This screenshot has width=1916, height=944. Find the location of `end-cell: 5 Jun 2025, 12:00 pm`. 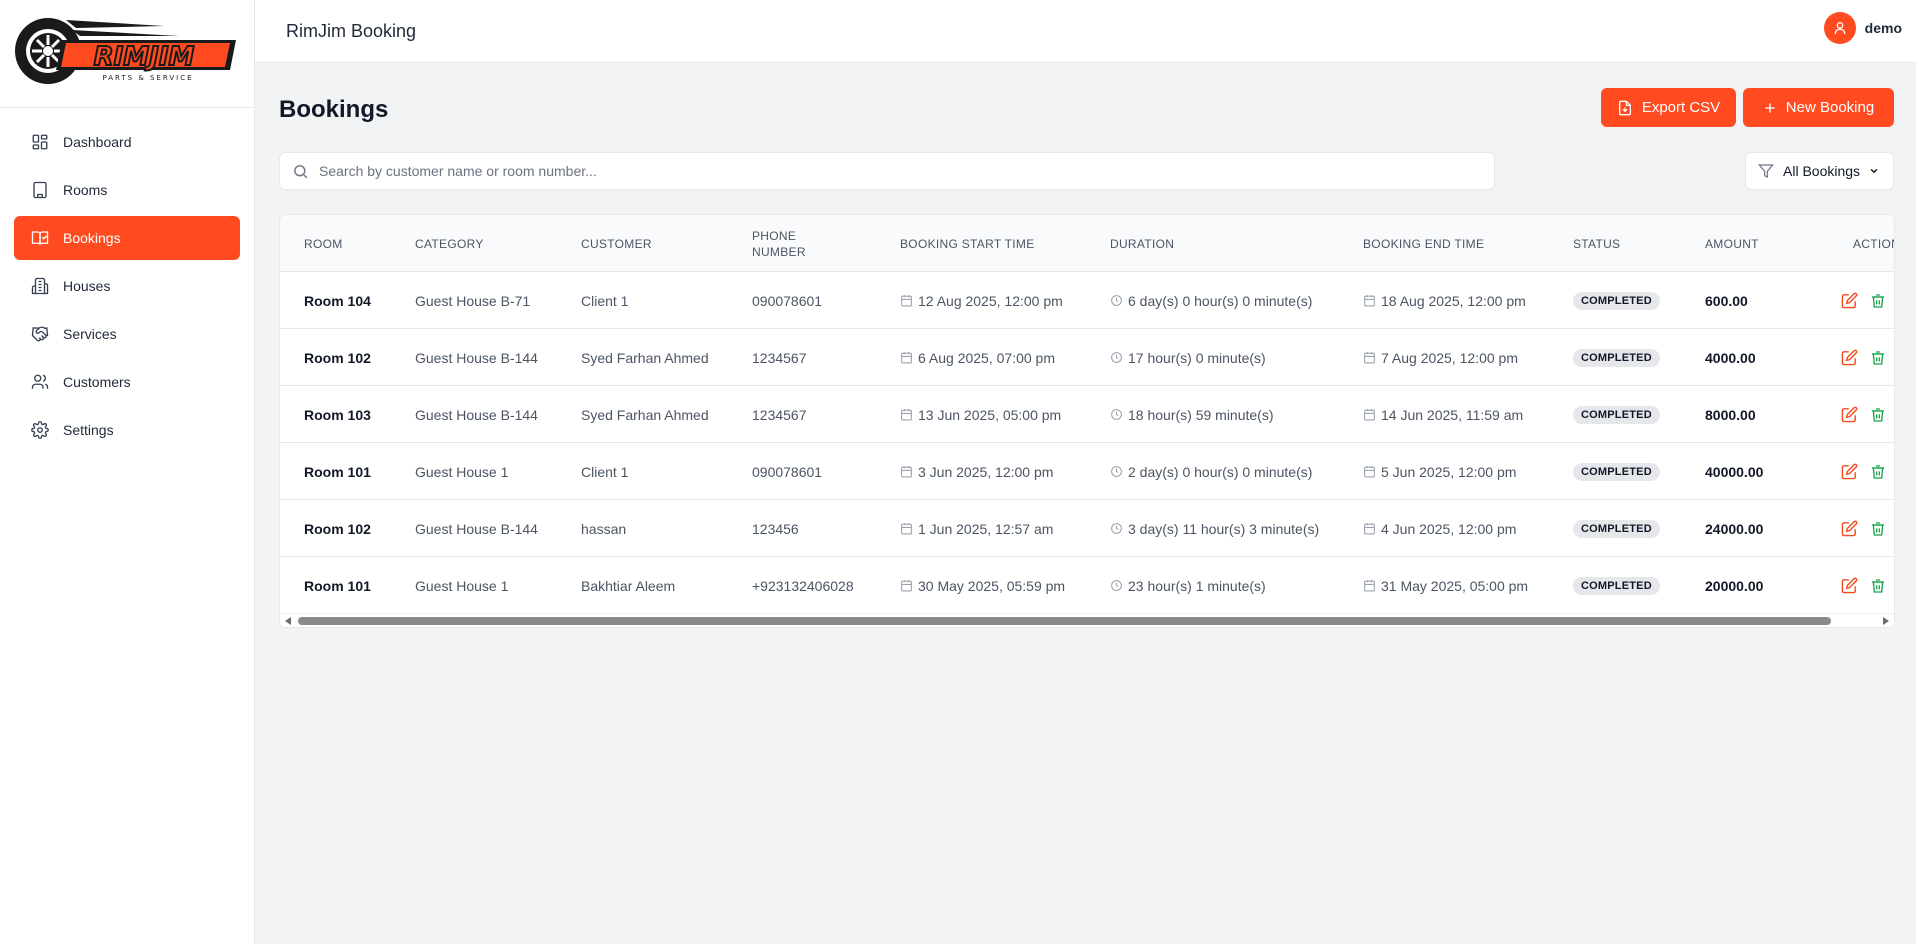

end-cell: 5 Jun 2025, 12:00 pm is located at coordinates (1439, 471).